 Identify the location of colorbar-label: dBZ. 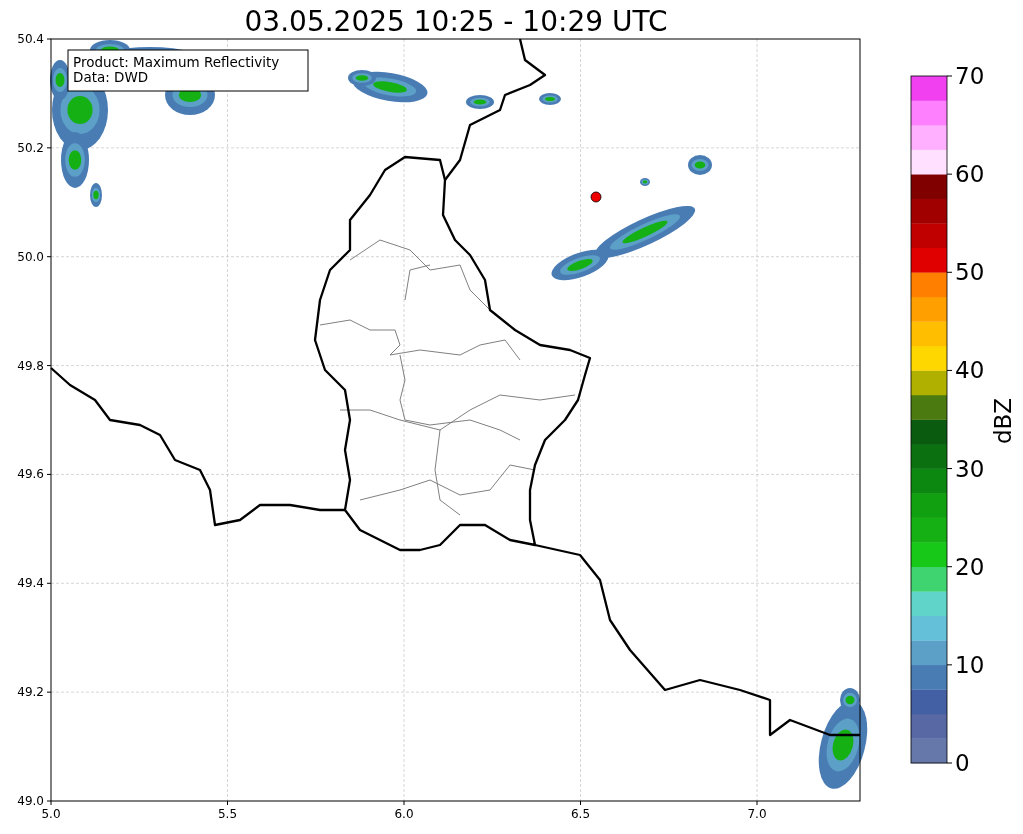
(1003, 421).